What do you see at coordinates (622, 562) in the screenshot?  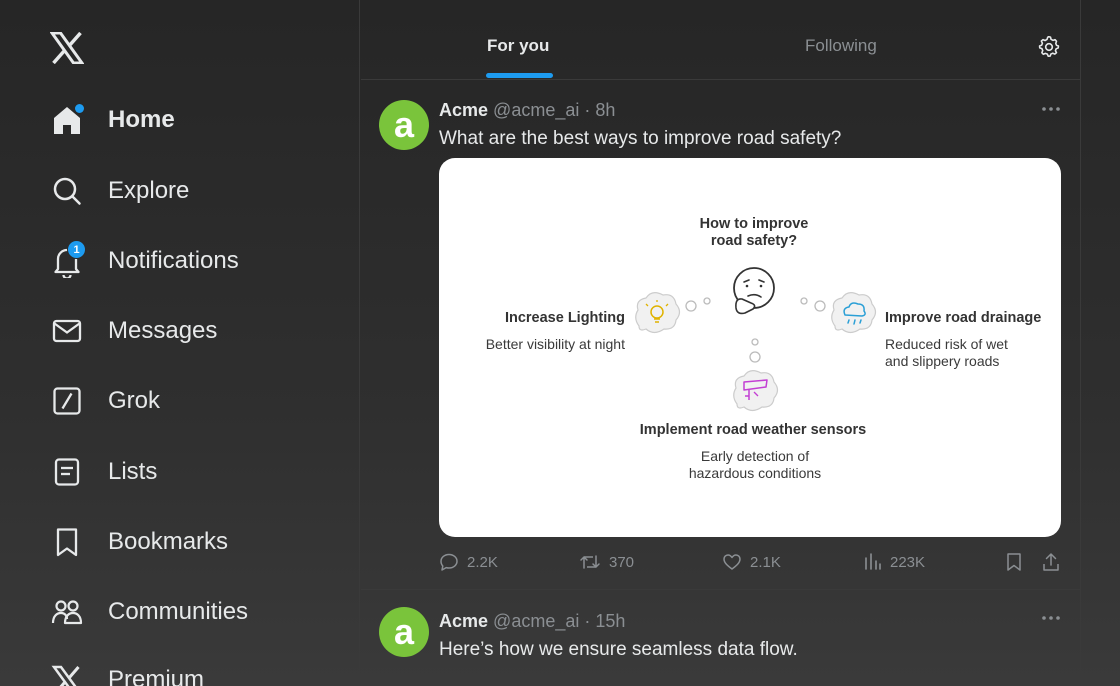 I see `repost-count: 370` at bounding box center [622, 562].